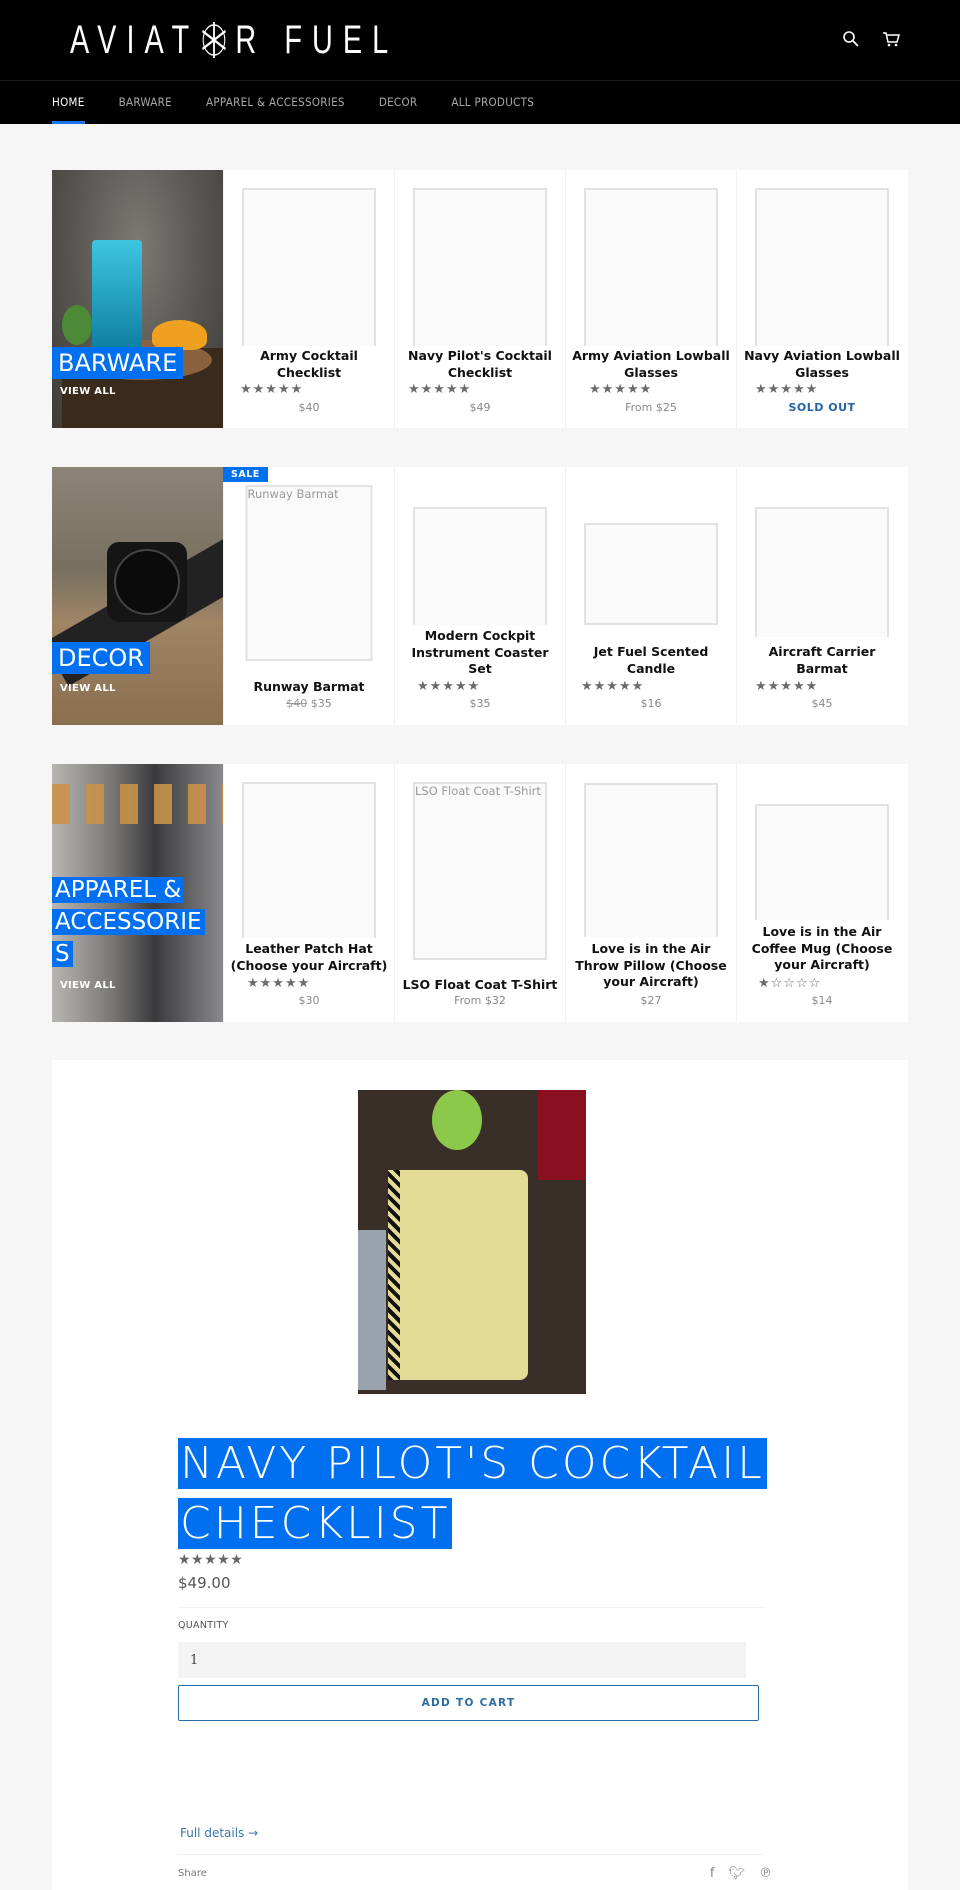 This screenshot has height=1890, width=960. I want to click on divider, so click(471, 1607).